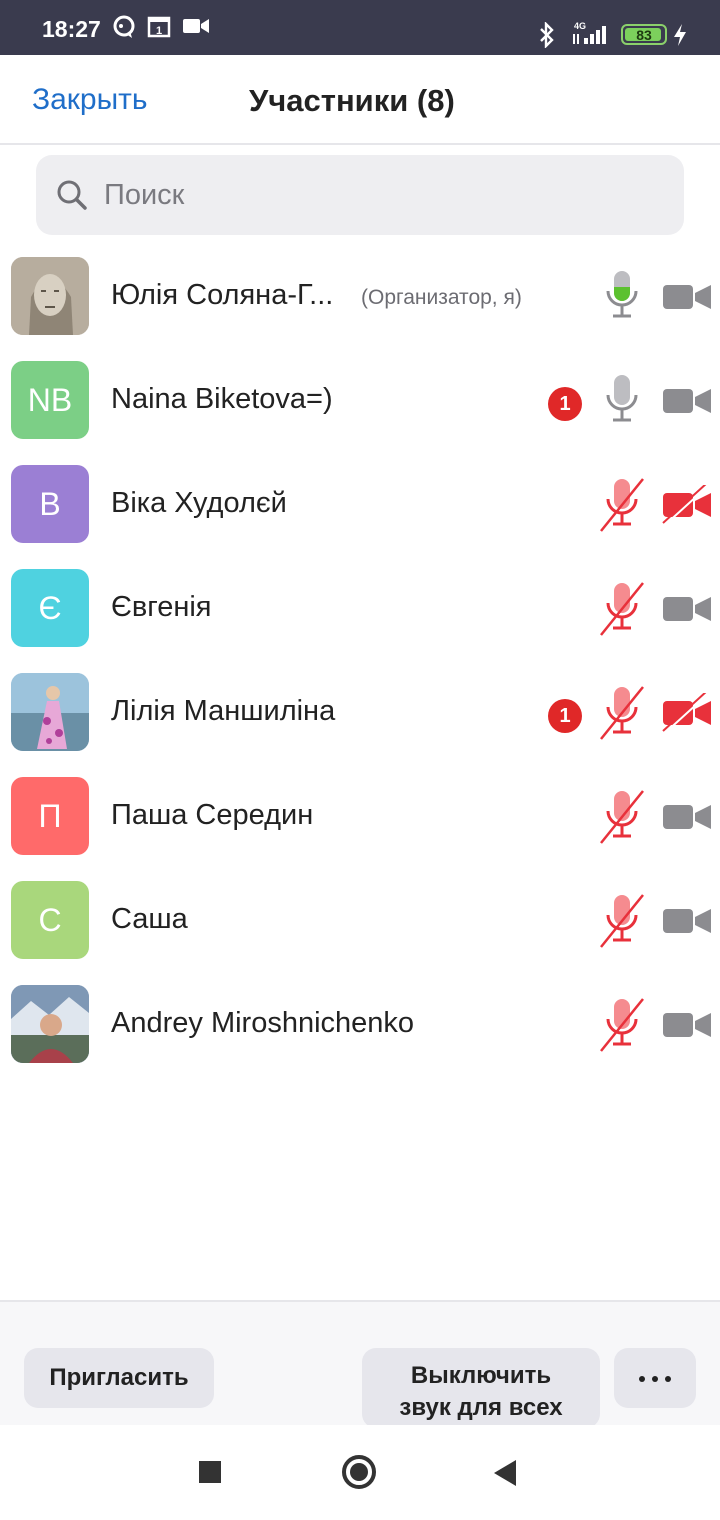 Image resolution: width=720 pixels, height=1520 pixels. I want to click on participant-row: NB Naina Biketova=) 1, so click(360, 401).